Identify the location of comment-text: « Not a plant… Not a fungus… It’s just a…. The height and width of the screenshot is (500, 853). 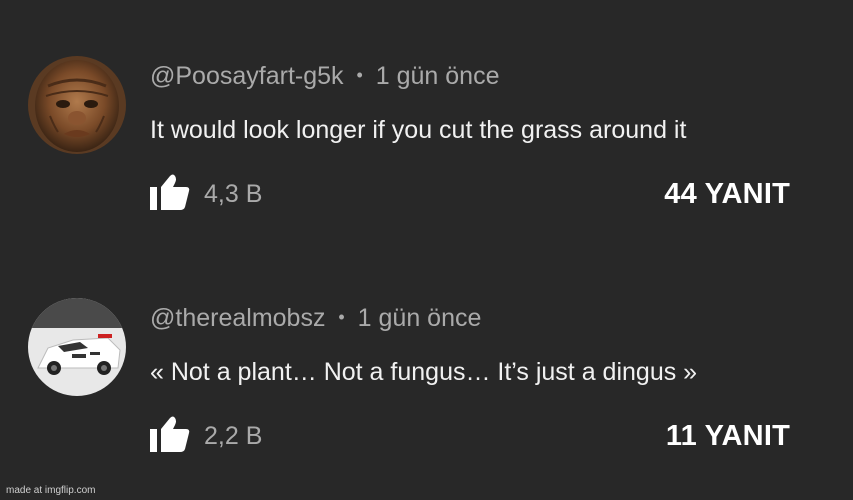
(424, 372).